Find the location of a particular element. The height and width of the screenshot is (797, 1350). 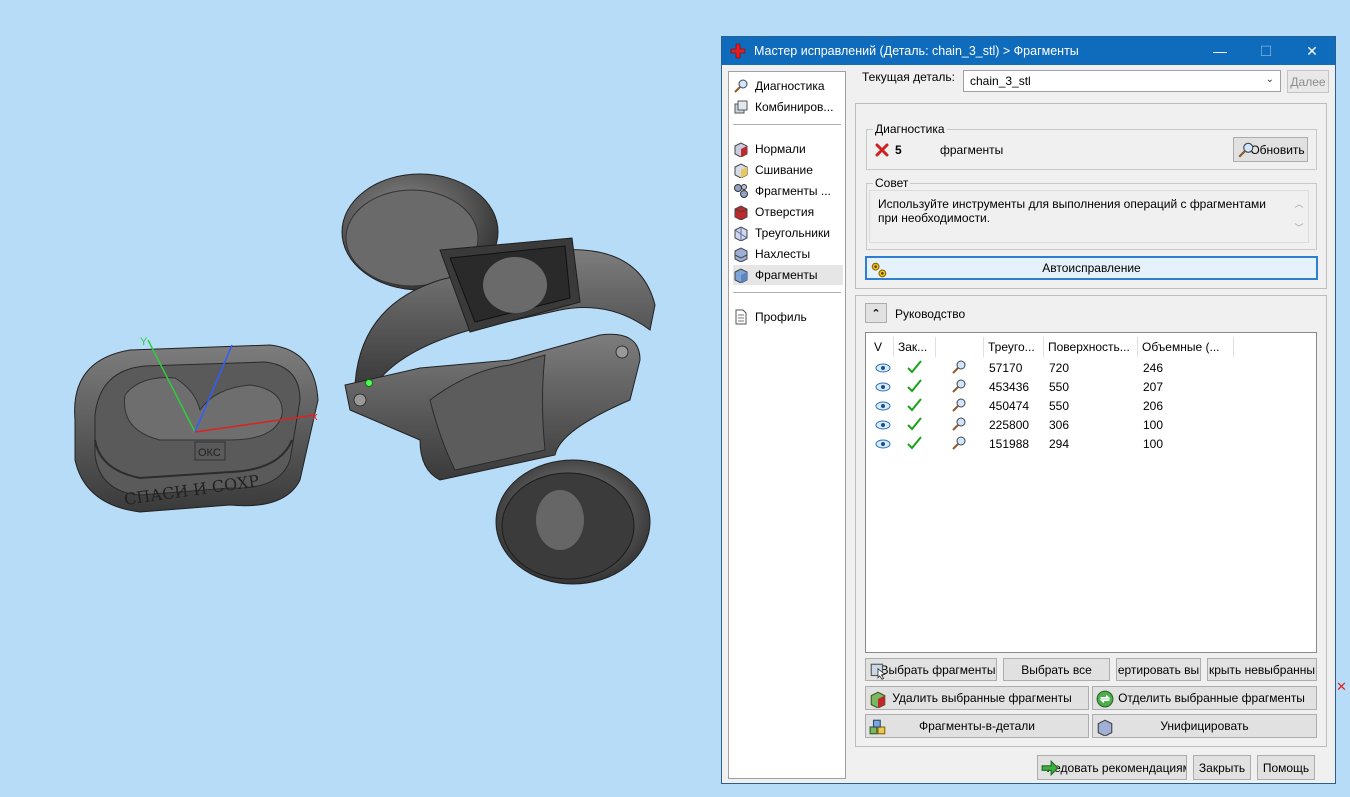

sunflower-icon is located at coordinates (879, 270).